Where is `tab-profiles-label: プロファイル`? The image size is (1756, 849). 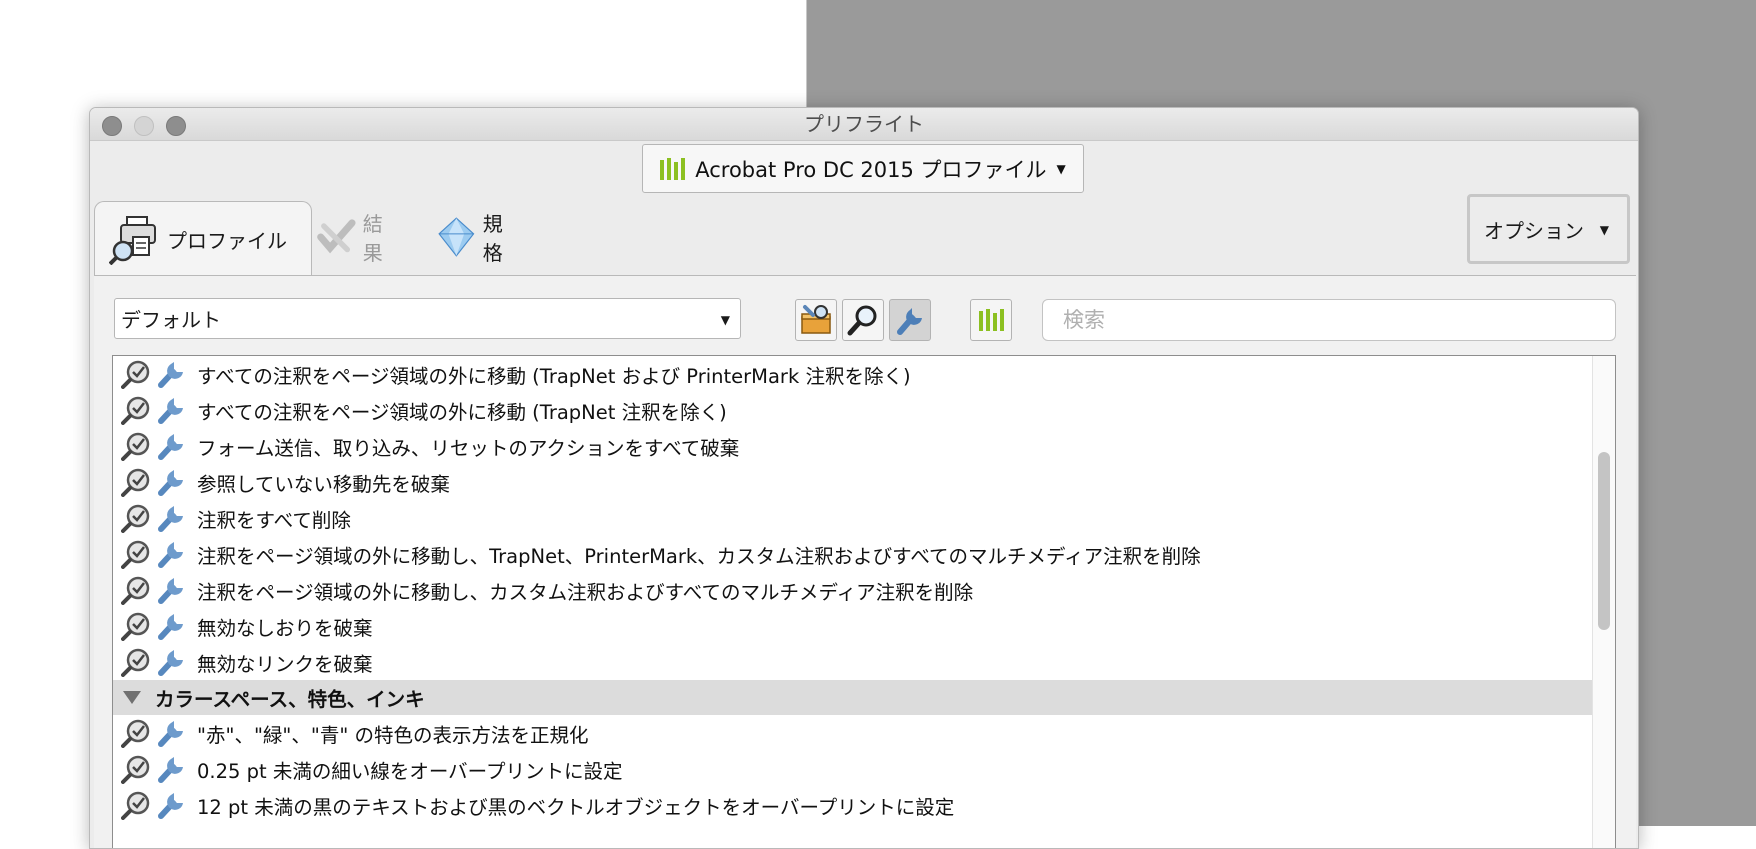
tab-profiles-label: プロファイル is located at coordinates (227, 240).